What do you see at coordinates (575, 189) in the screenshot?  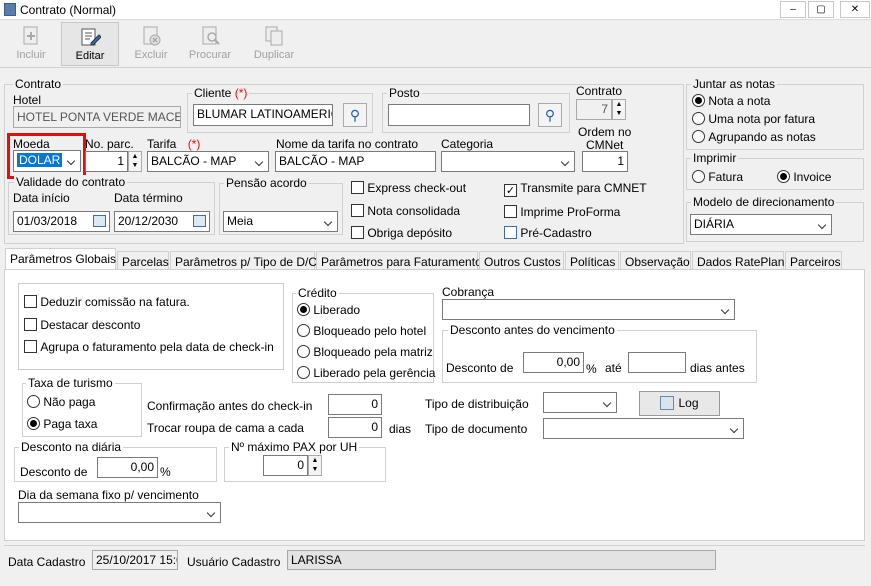 I see `transmite-cmnet-checkbox: Transmite para CMNET` at bounding box center [575, 189].